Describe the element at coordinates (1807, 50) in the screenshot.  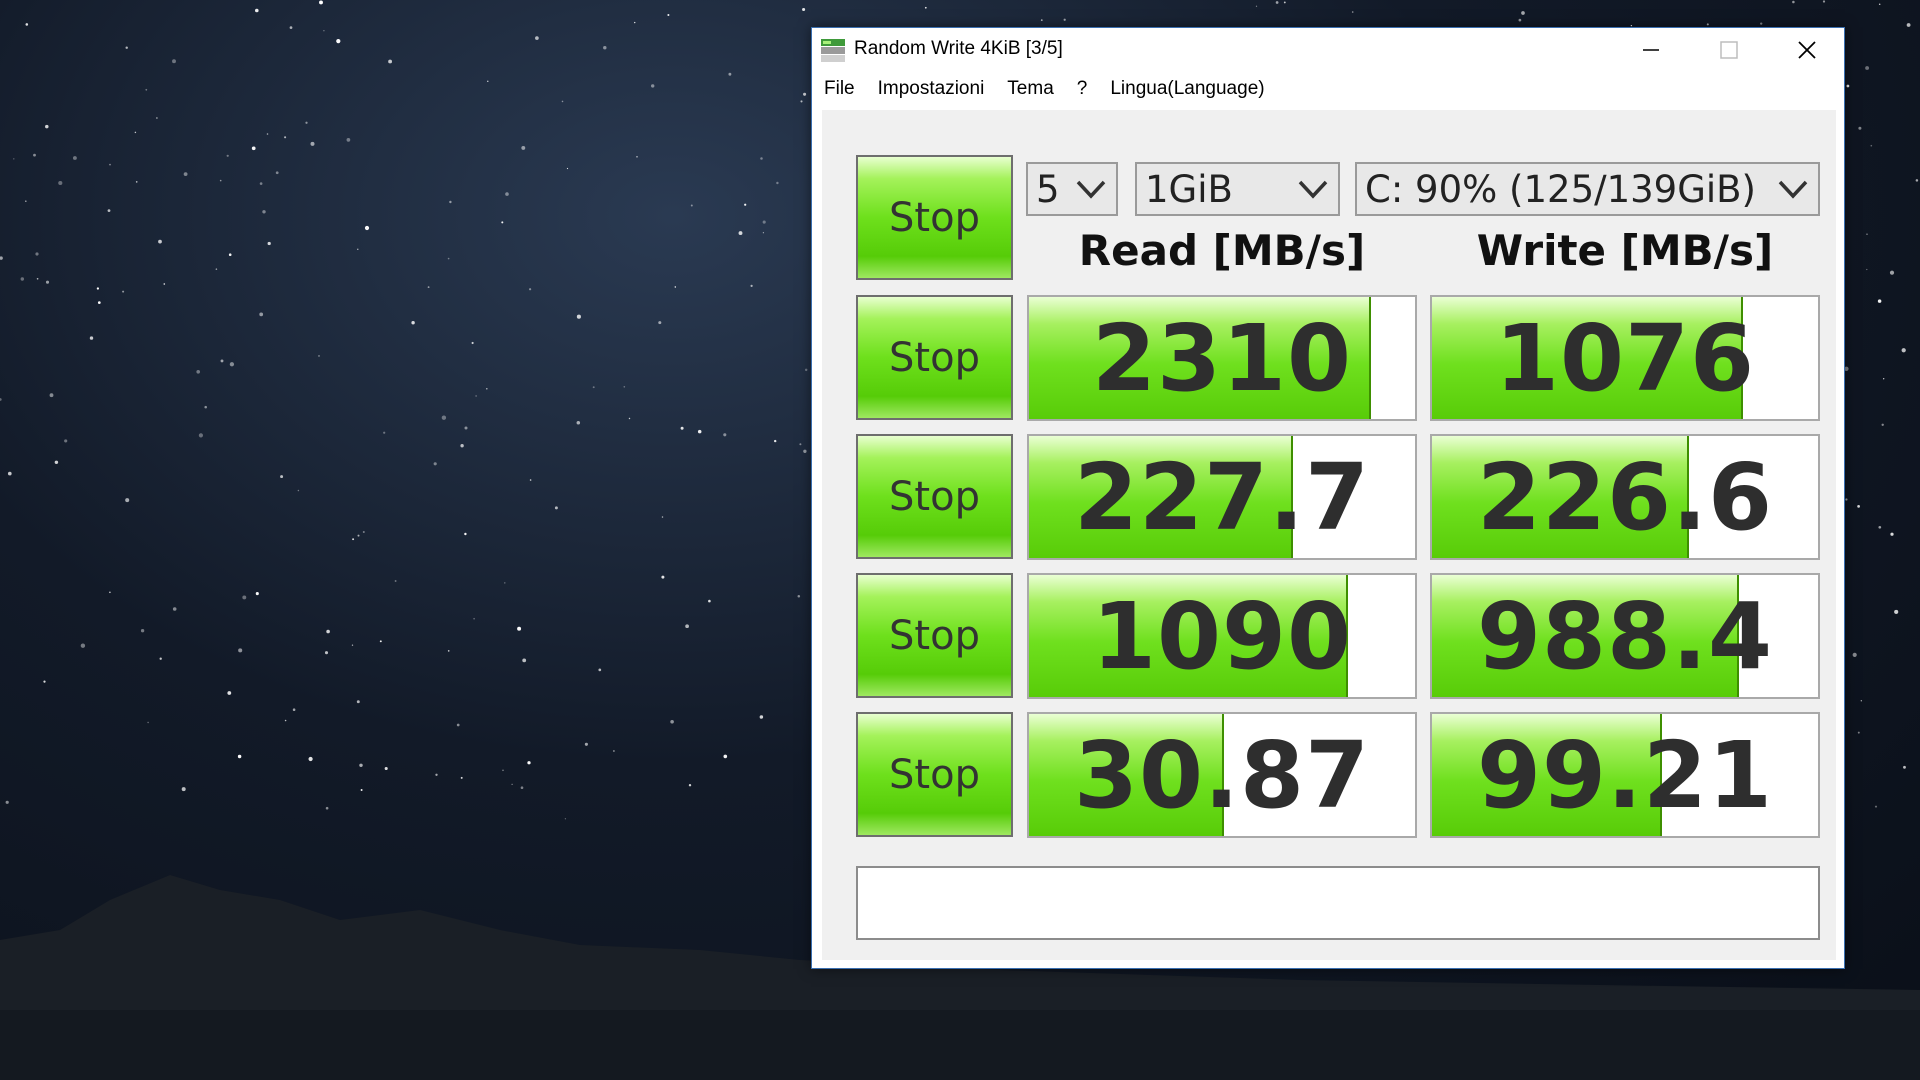
I see `close-button` at that location.